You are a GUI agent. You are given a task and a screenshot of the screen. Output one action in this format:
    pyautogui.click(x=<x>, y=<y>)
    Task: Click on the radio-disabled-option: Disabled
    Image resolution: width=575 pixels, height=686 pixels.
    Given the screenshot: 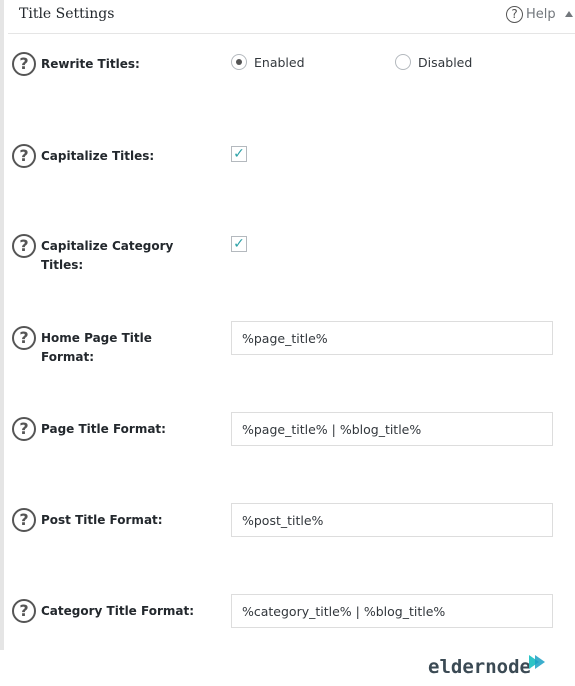 What is the action you would take?
    pyautogui.click(x=433, y=62)
    